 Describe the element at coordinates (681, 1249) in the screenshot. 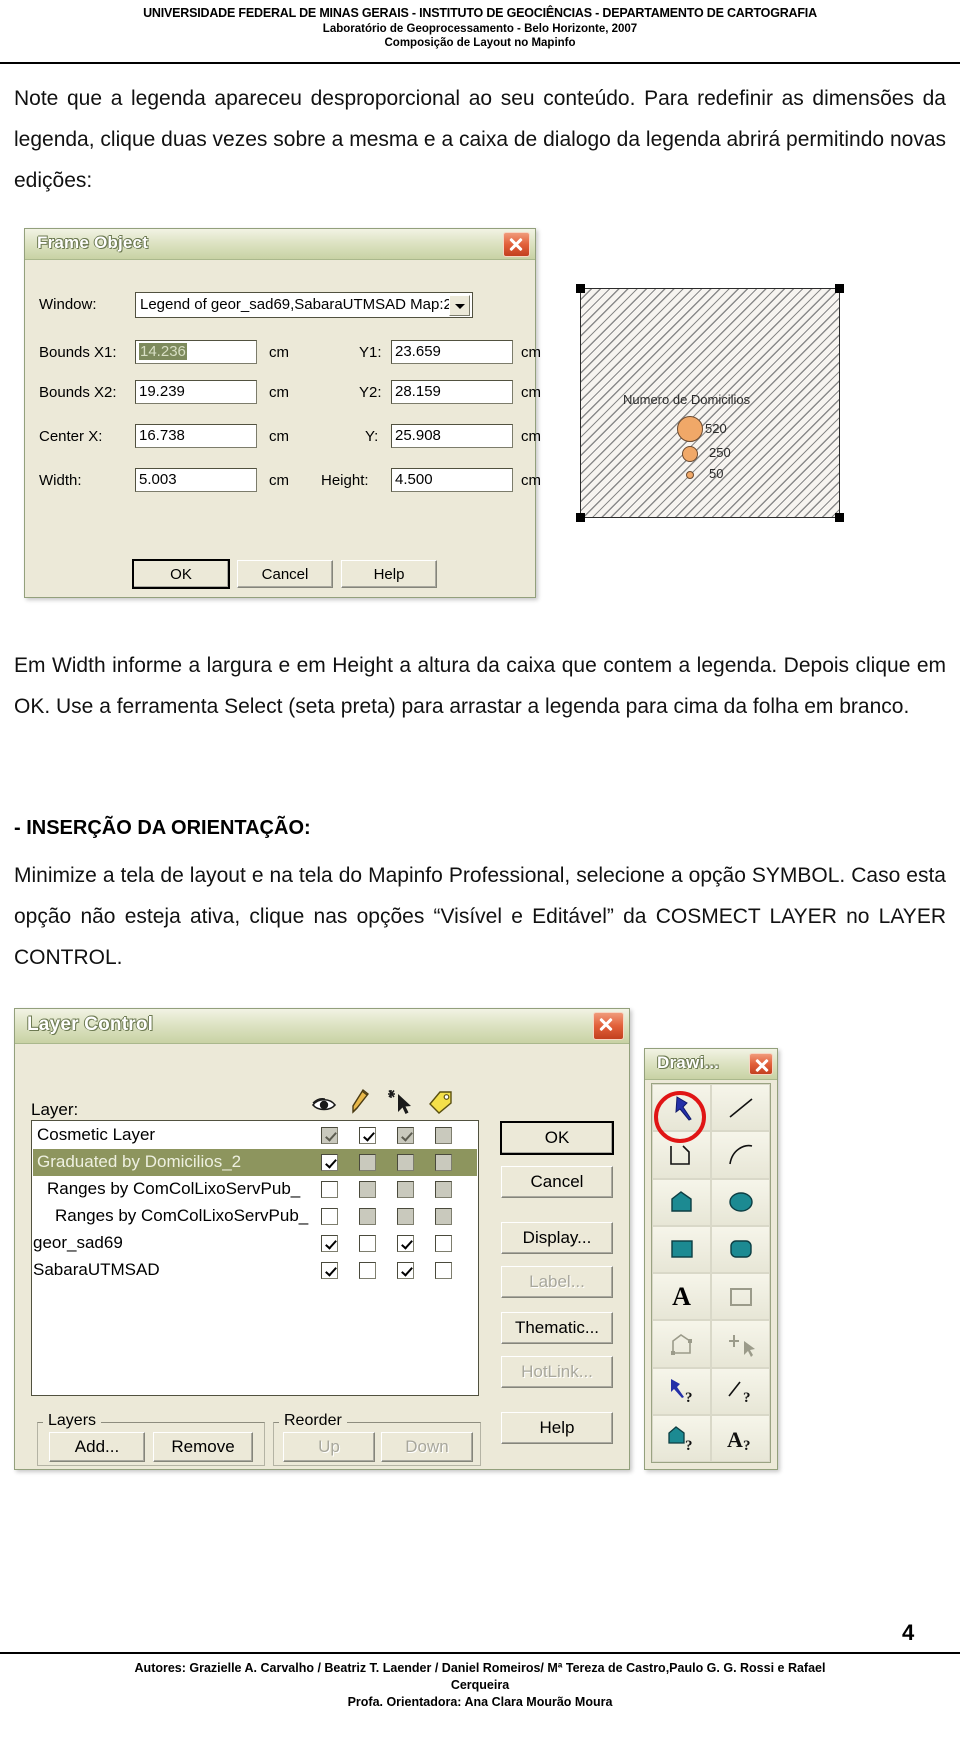

I see `rectangle-icon` at that location.